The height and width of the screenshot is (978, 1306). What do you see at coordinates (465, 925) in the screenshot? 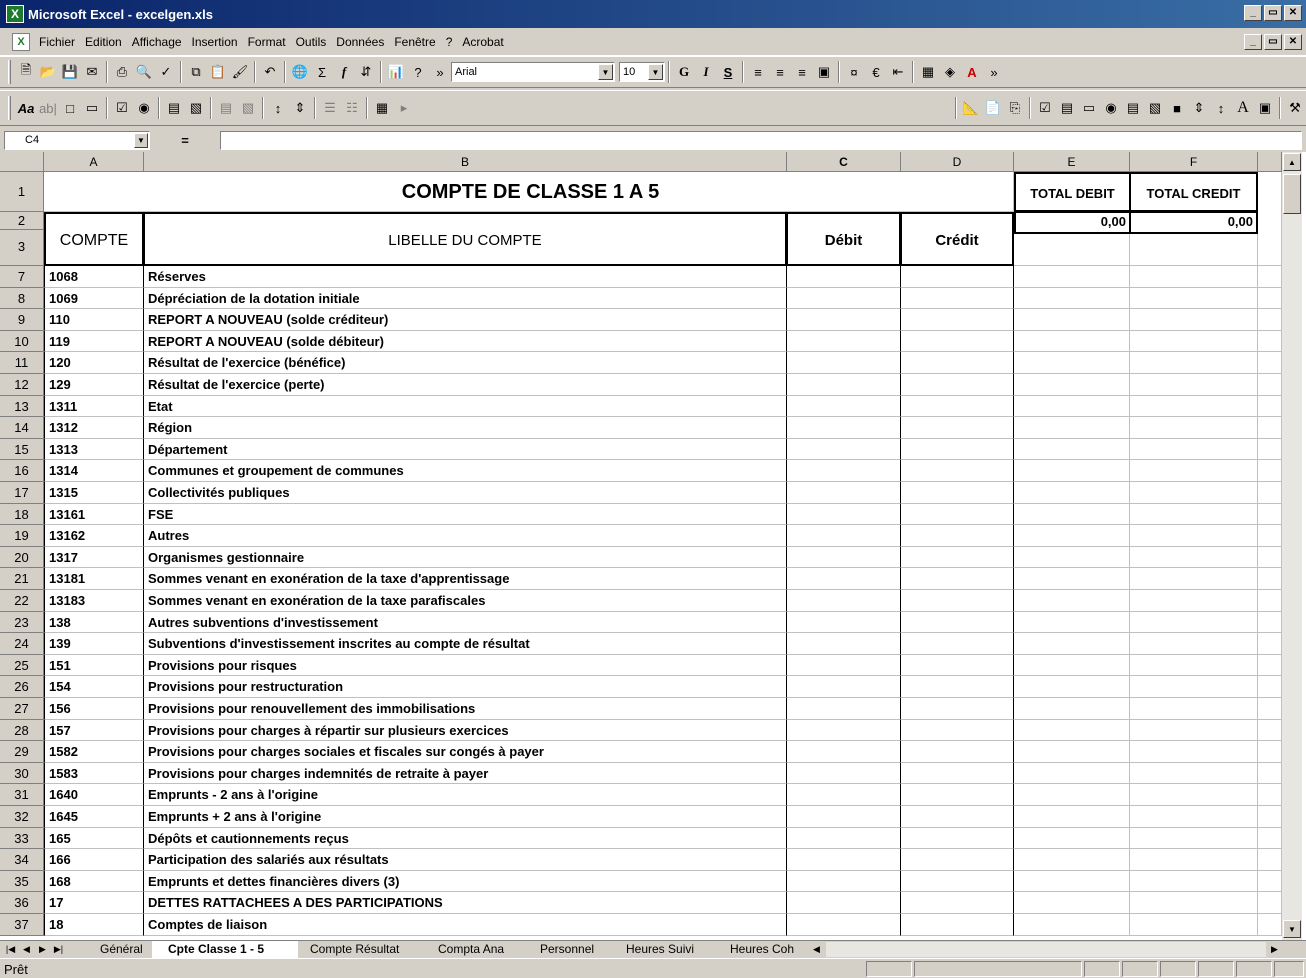
I see `libelle-cell: Comptes de liaison` at bounding box center [465, 925].